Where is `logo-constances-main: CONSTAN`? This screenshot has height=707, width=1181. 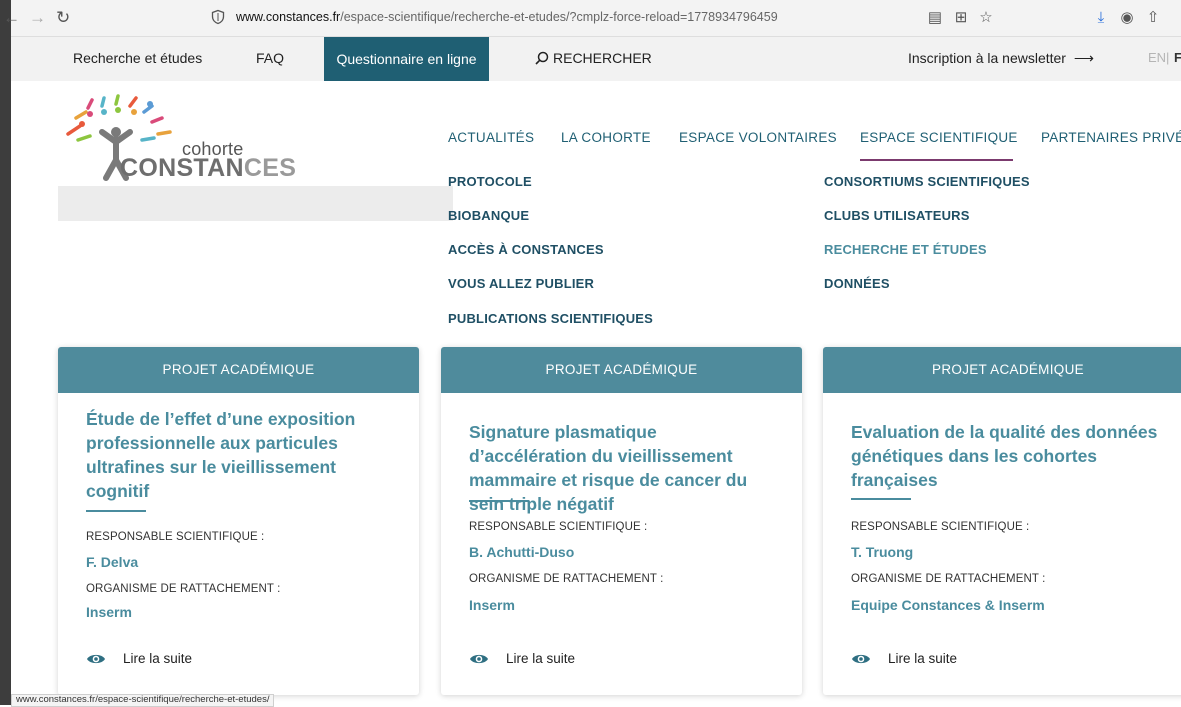
logo-constances-main: CONSTAN is located at coordinates (182, 168).